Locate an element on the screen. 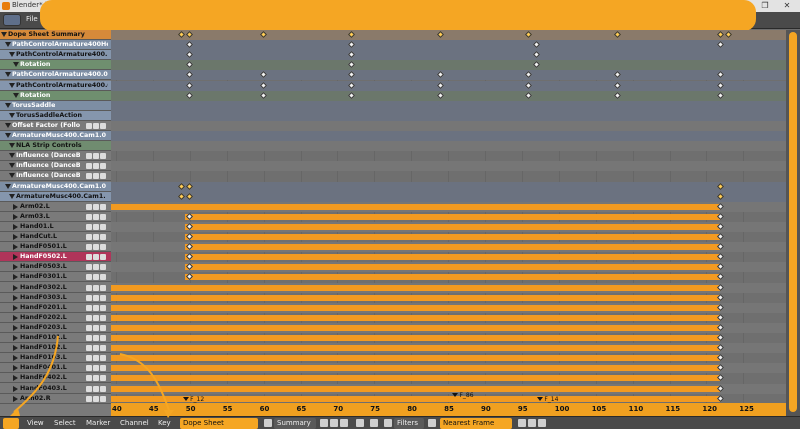 The height and width of the screenshot is (429, 800). channel-row: PathControlArmature400He is located at coordinates (55, 45).